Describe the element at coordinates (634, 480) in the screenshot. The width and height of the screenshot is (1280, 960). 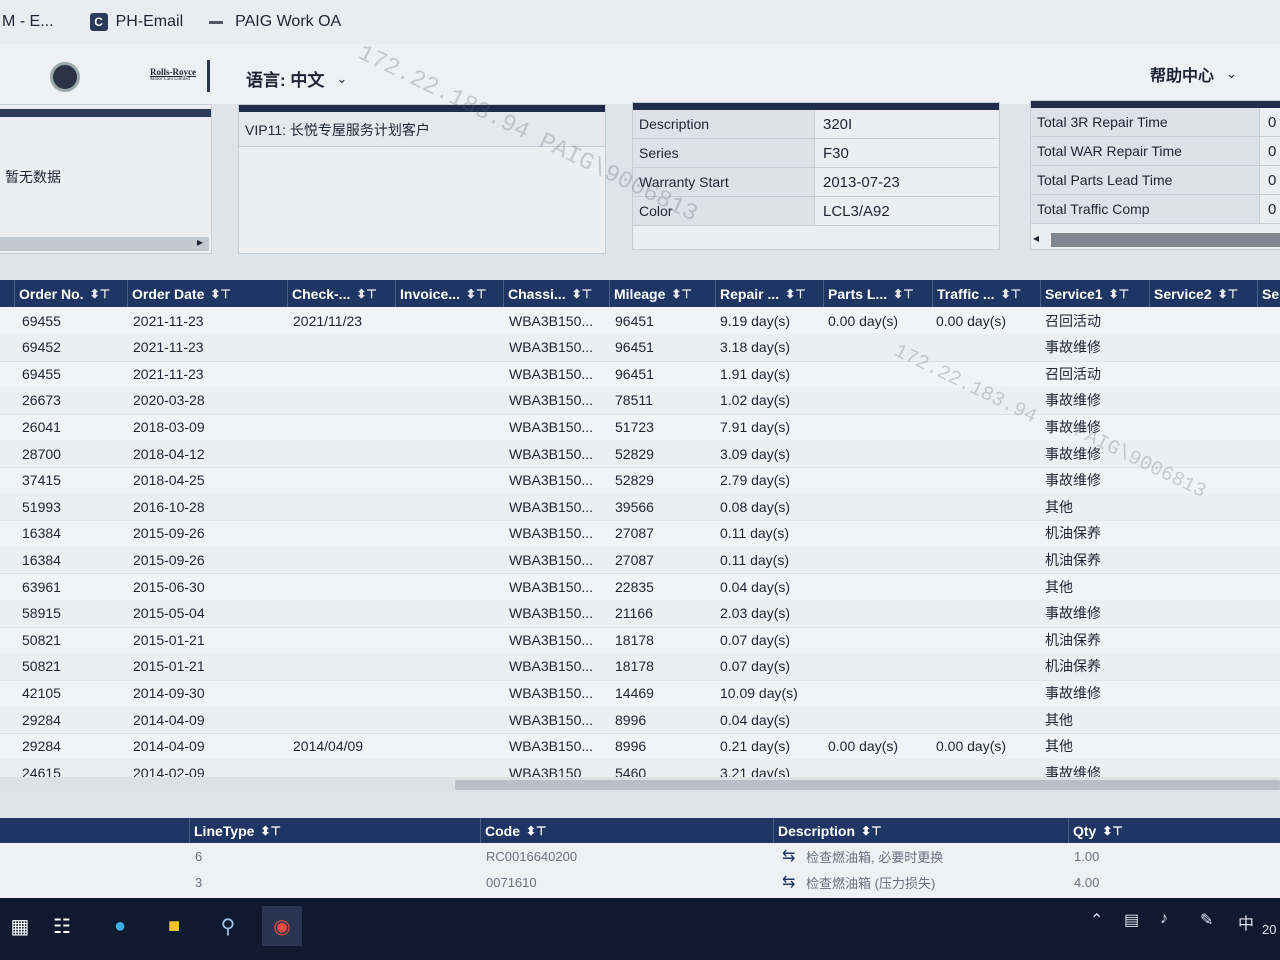
I see `cell-mileage: 52829` at that location.